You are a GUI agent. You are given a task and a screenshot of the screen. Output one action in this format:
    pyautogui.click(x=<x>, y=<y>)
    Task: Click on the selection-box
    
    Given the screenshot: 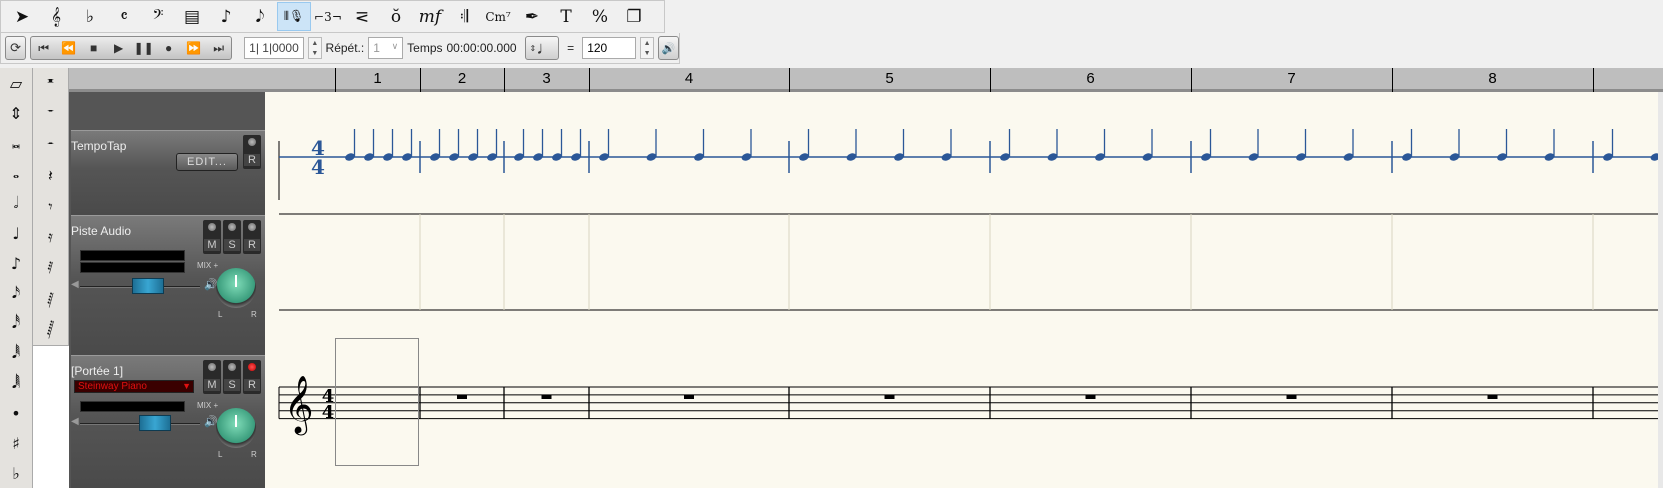 What is the action you would take?
    pyautogui.click(x=377, y=402)
    